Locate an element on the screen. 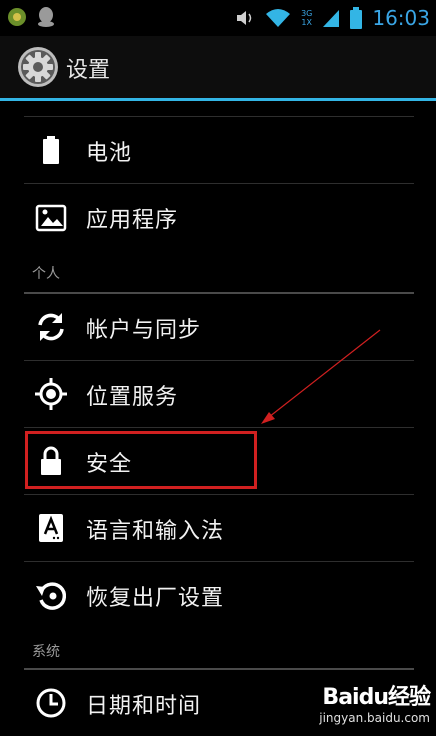 The height and width of the screenshot is (736, 436). settings-item-label: 帐户与同步 is located at coordinates (144, 330).